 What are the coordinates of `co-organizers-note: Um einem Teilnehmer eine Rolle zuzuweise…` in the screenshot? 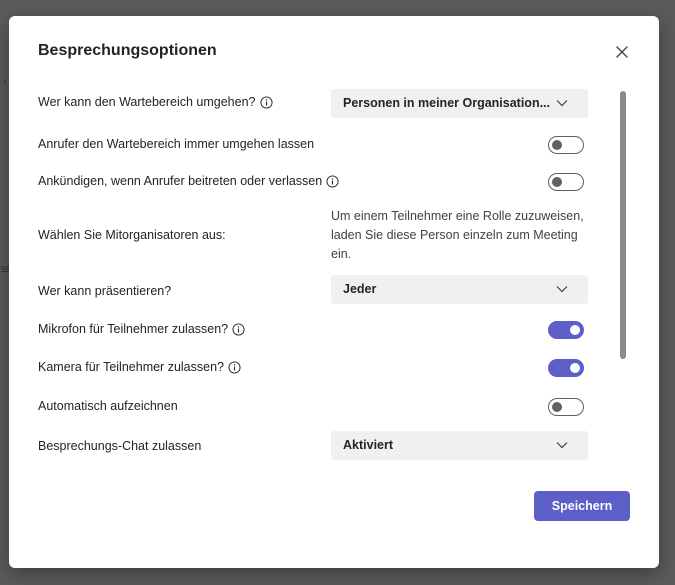 It's located at (457, 235).